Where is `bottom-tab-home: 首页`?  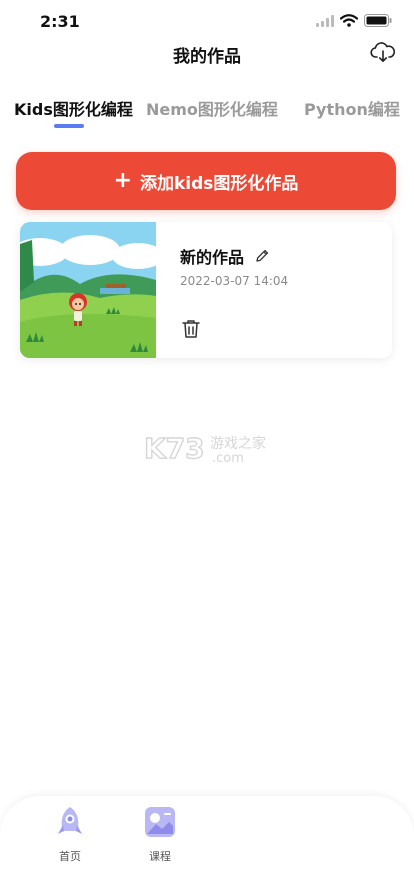 bottom-tab-home: 首页 is located at coordinates (70, 834).